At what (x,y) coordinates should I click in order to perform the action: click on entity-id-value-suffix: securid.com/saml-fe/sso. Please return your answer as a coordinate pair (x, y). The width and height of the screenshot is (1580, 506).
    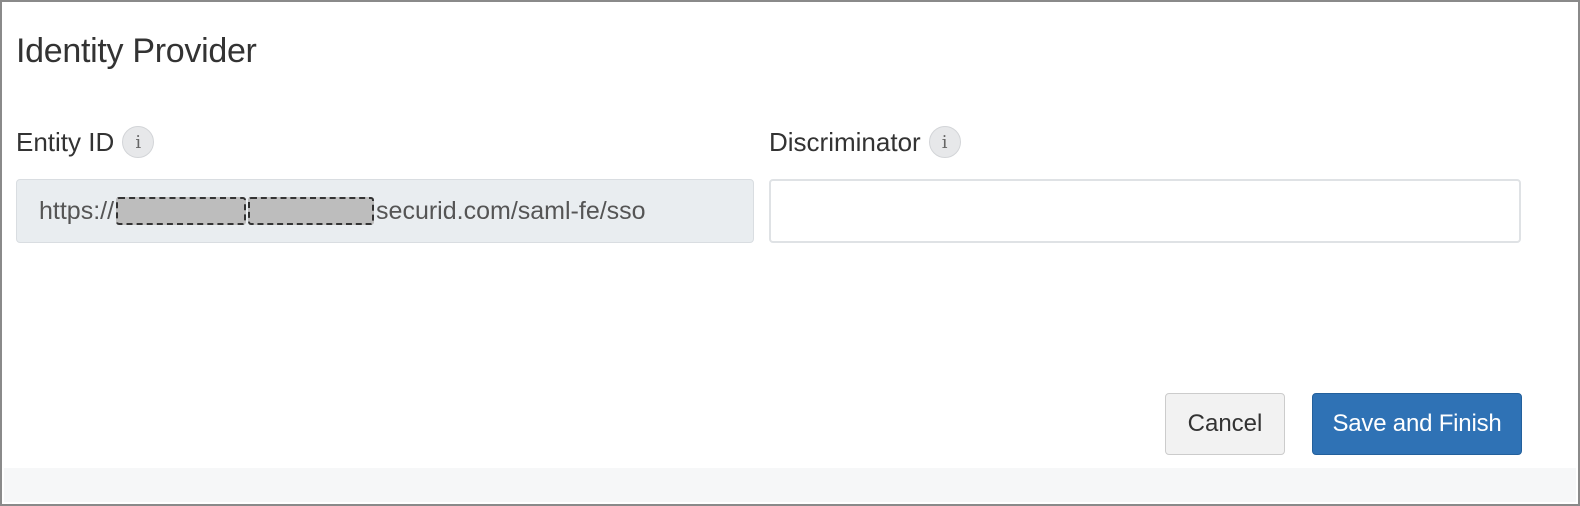
    Looking at the image, I should click on (511, 210).